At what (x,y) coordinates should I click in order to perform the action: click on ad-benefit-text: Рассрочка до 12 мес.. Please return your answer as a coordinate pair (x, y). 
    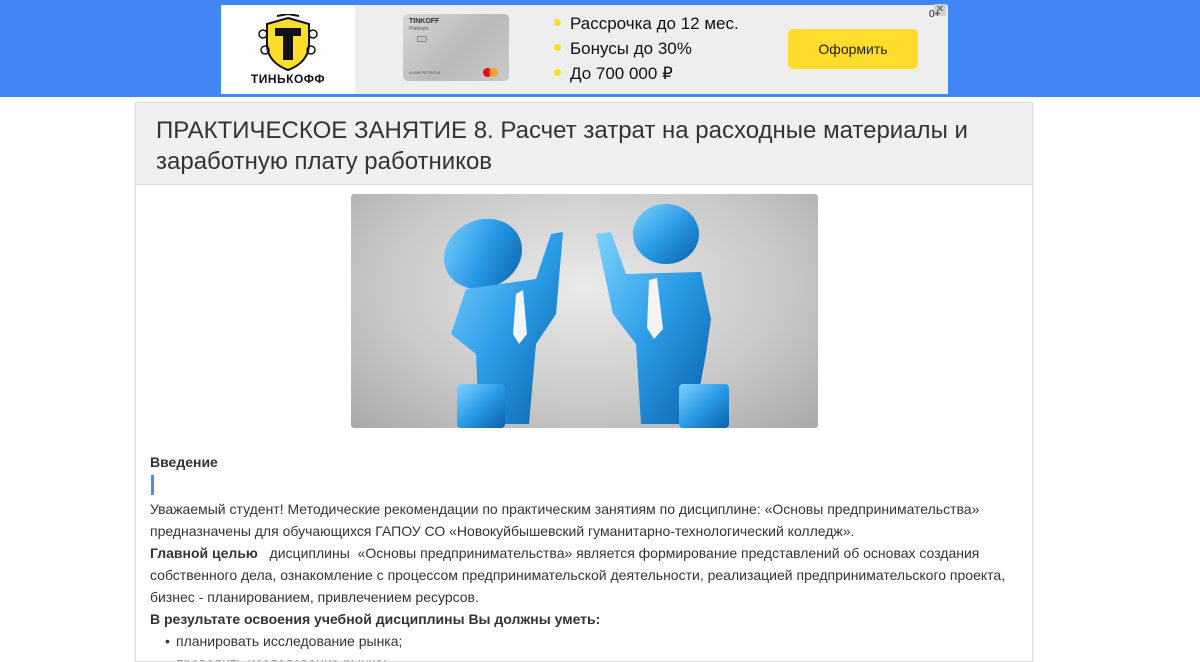
    Looking at the image, I should click on (654, 23).